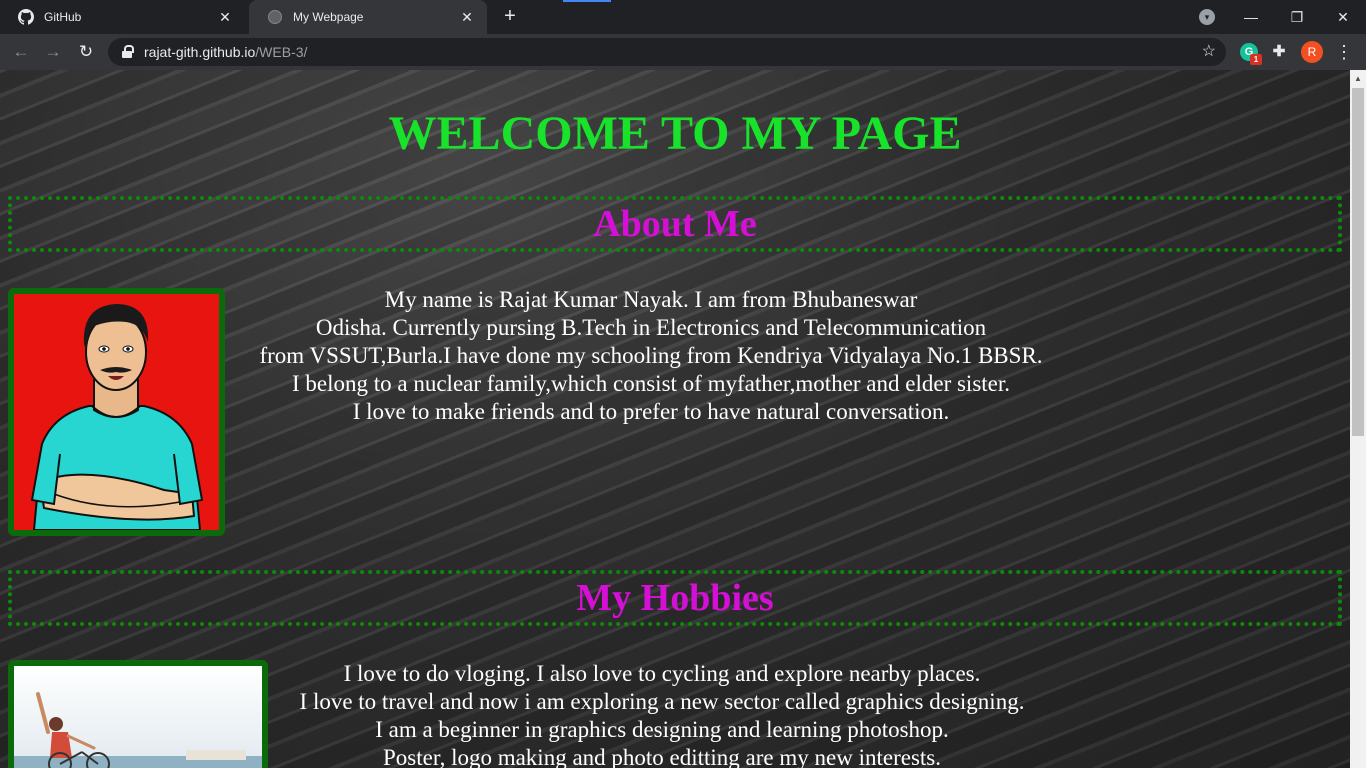 The height and width of the screenshot is (768, 1366). Describe the element at coordinates (368, 17) in the screenshot. I see `tab-my-webpage: My Webpage ✕` at that location.